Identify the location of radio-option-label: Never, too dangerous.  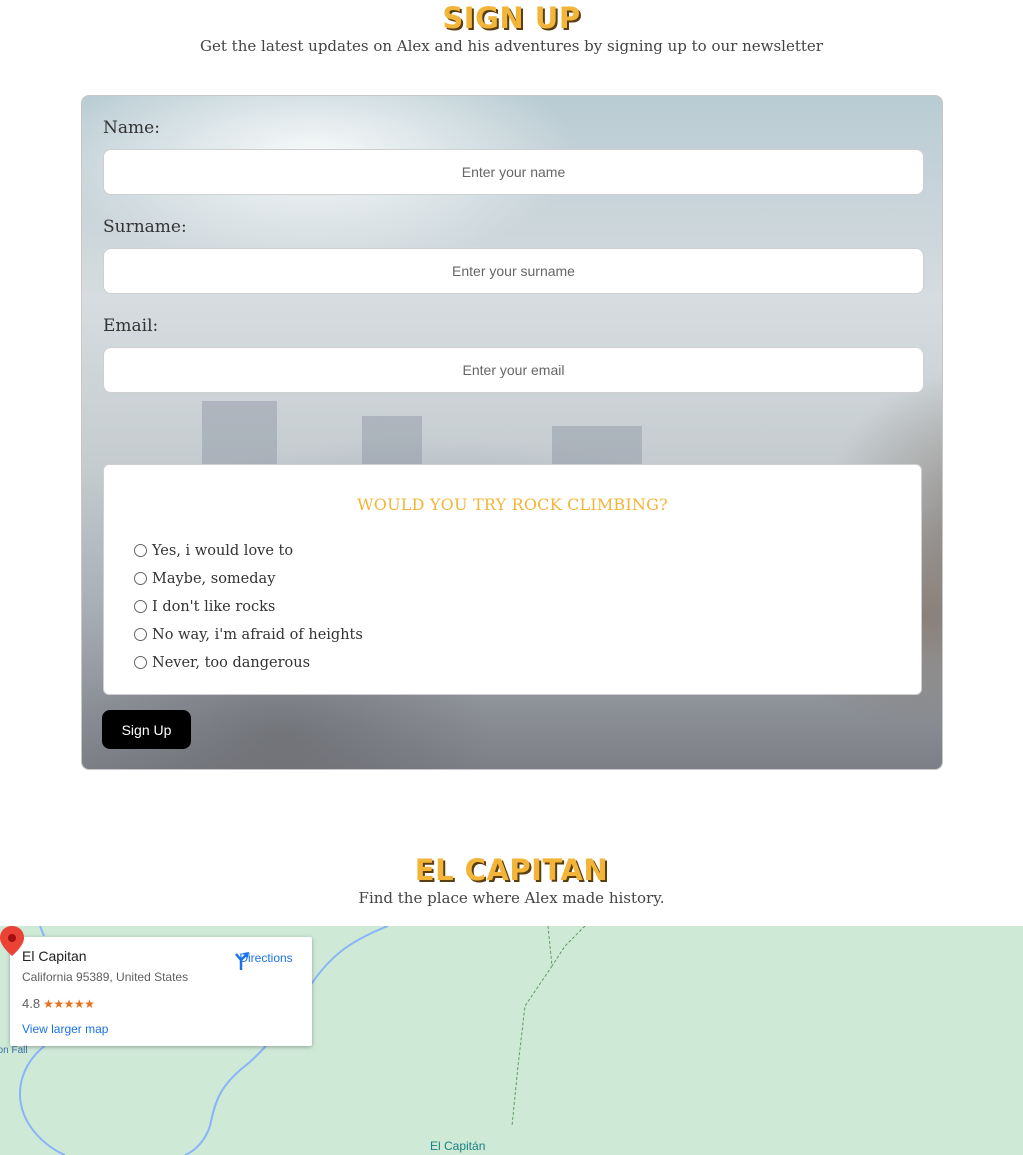
(231, 663).